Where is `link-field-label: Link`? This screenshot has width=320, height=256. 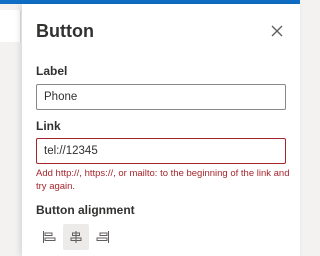 link-field-label: Link is located at coordinates (48, 126).